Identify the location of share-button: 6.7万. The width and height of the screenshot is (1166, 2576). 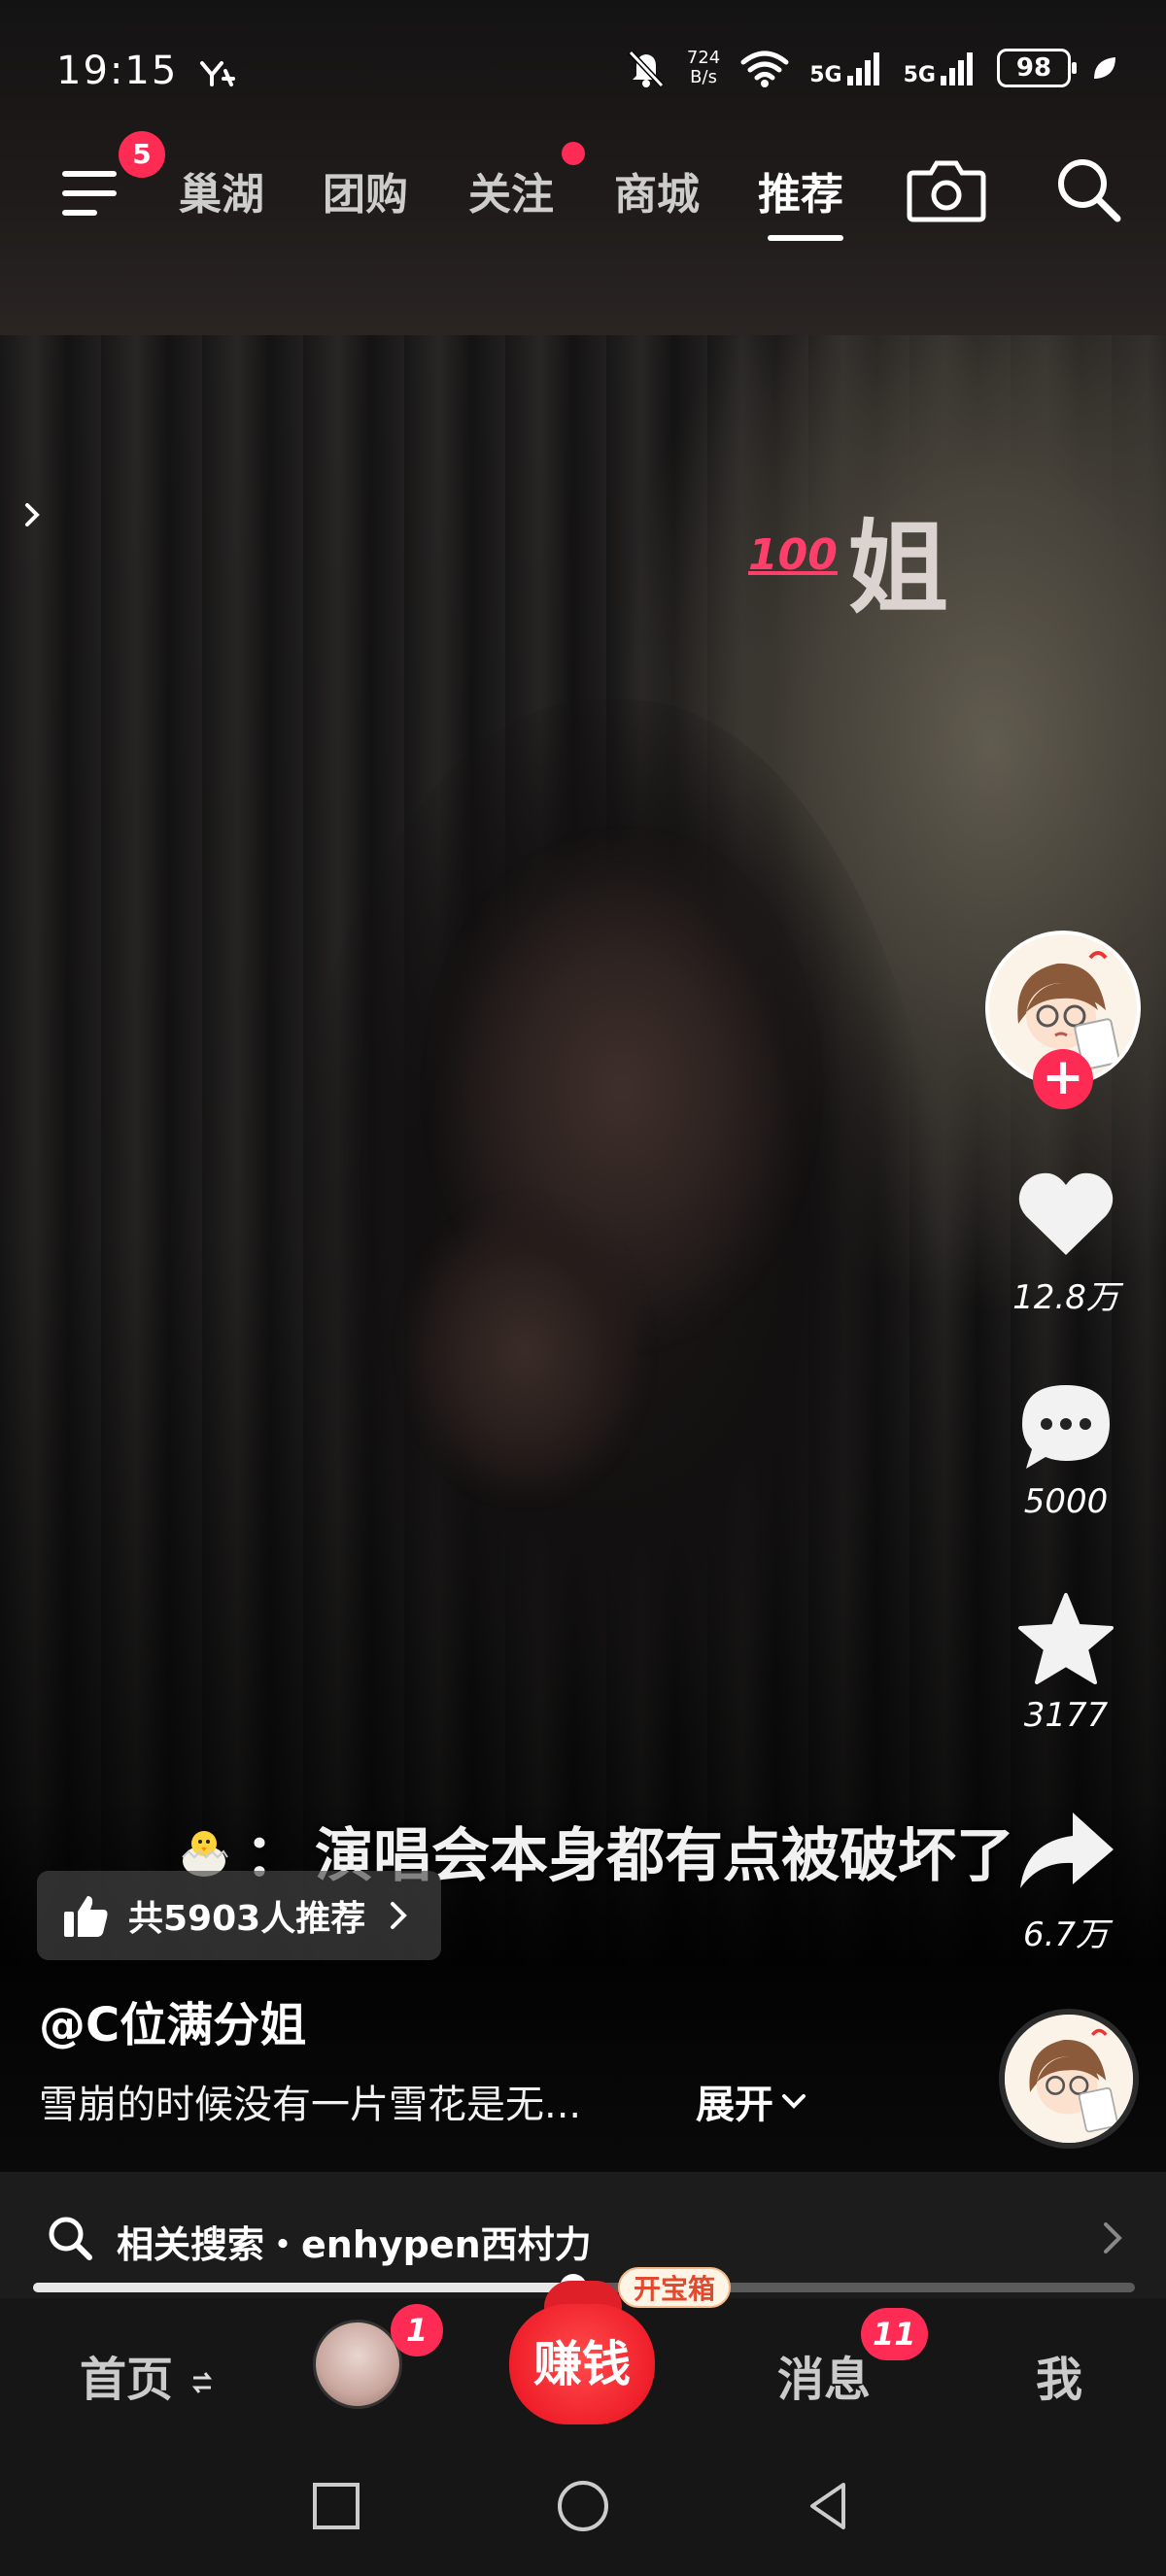
(1066, 1877).